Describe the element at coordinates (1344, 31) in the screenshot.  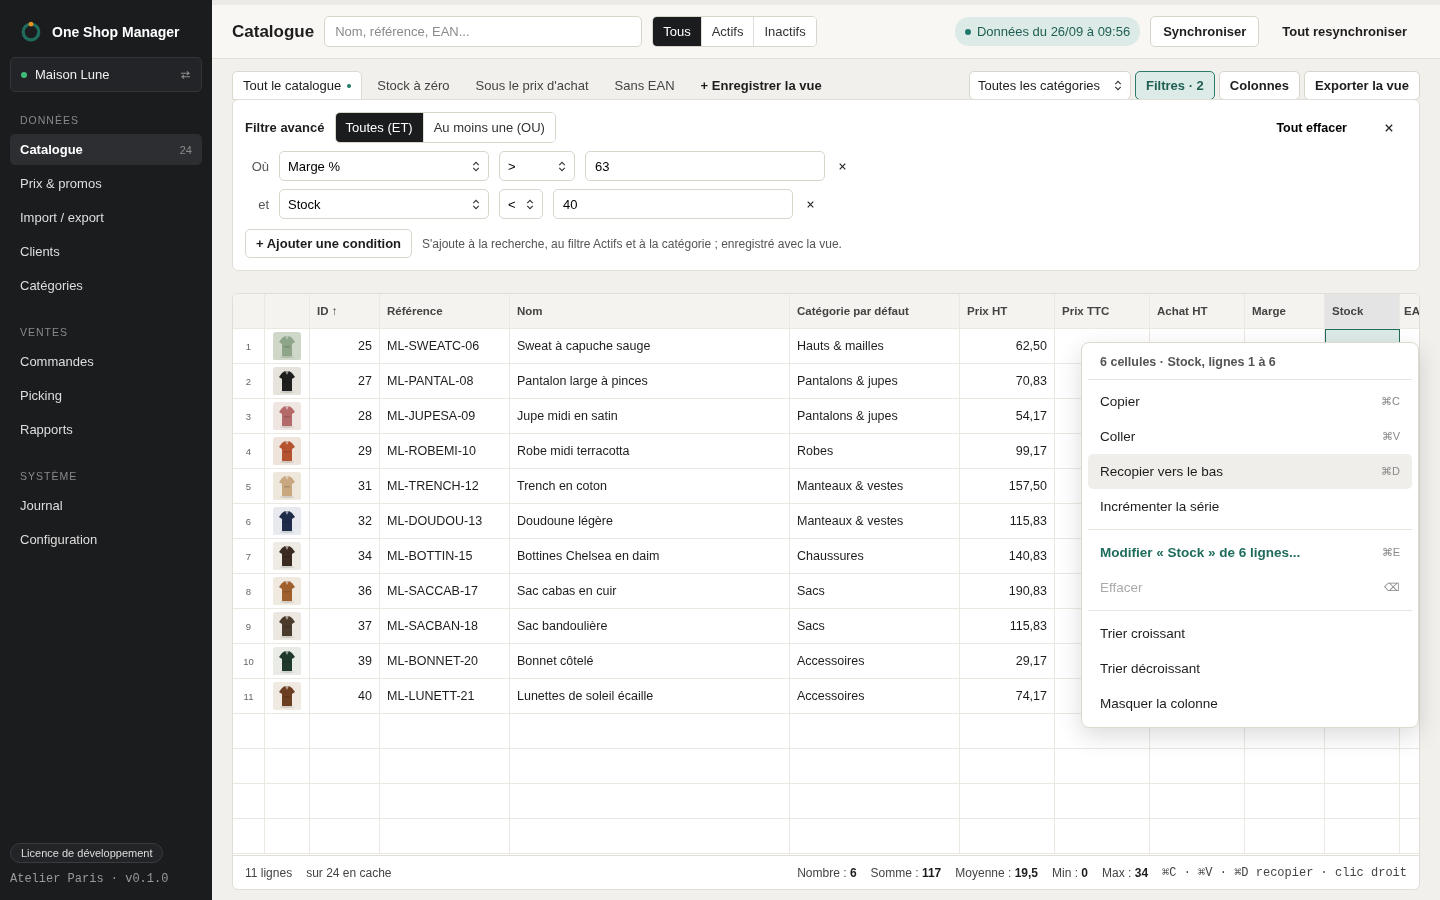
I see `resync-button: Tout resynchroniser` at that location.